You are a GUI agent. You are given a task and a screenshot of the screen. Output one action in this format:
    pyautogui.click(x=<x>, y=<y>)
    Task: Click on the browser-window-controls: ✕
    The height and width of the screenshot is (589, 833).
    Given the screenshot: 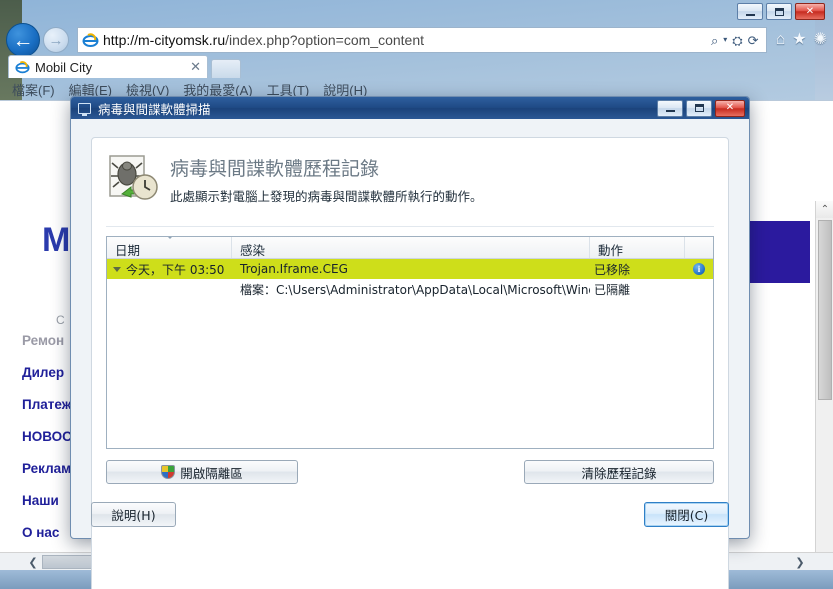 What is the action you would take?
    pyautogui.click(x=781, y=11)
    